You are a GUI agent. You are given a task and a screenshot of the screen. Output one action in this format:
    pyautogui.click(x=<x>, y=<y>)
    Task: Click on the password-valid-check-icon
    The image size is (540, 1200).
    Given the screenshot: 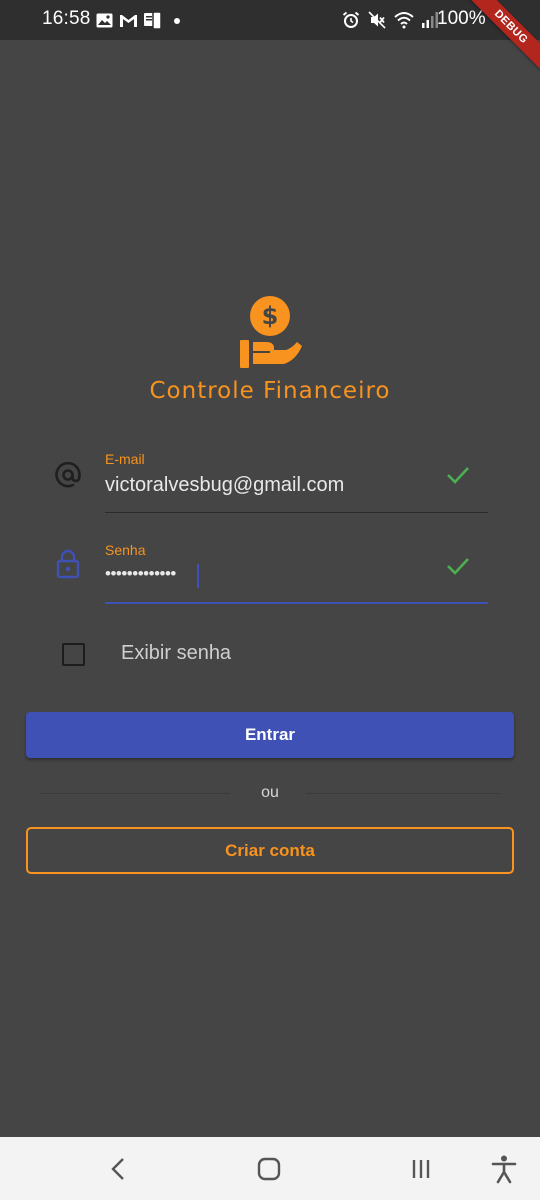 What is the action you would take?
    pyautogui.click(x=458, y=566)
    